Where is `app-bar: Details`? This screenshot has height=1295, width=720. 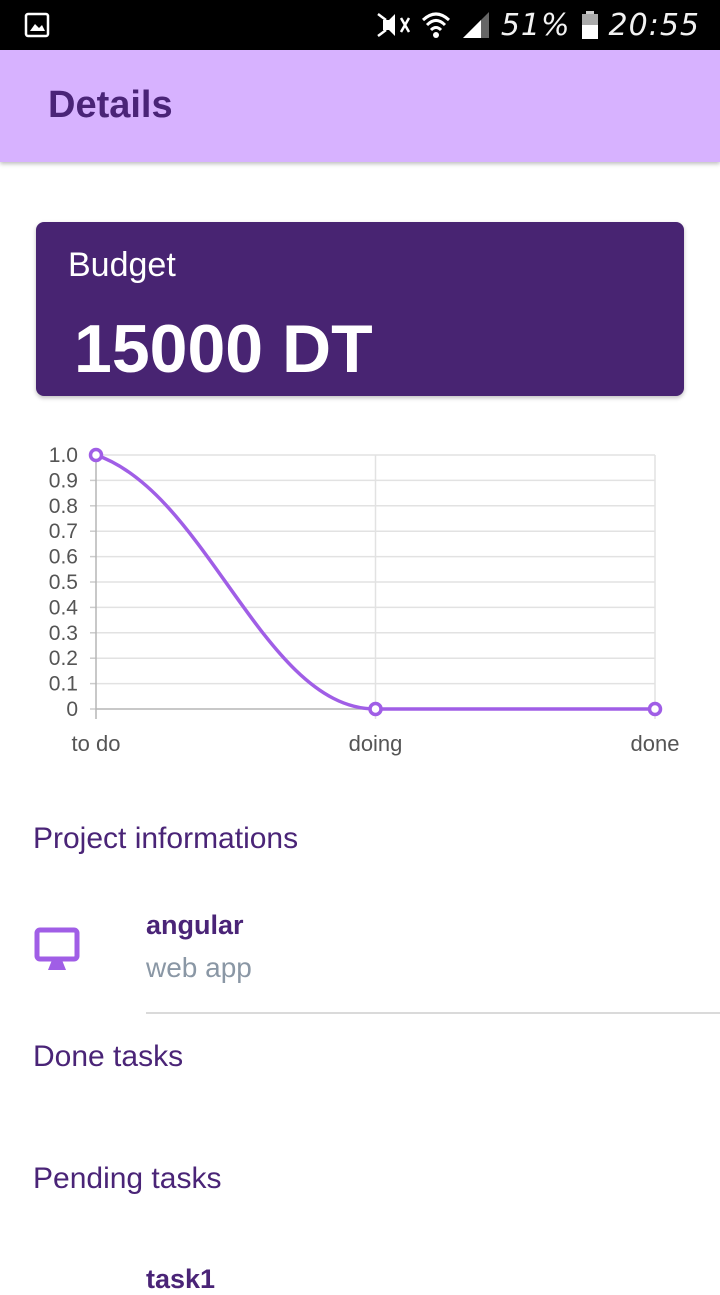
app-bar: Details is located at coordinates (360, 106).